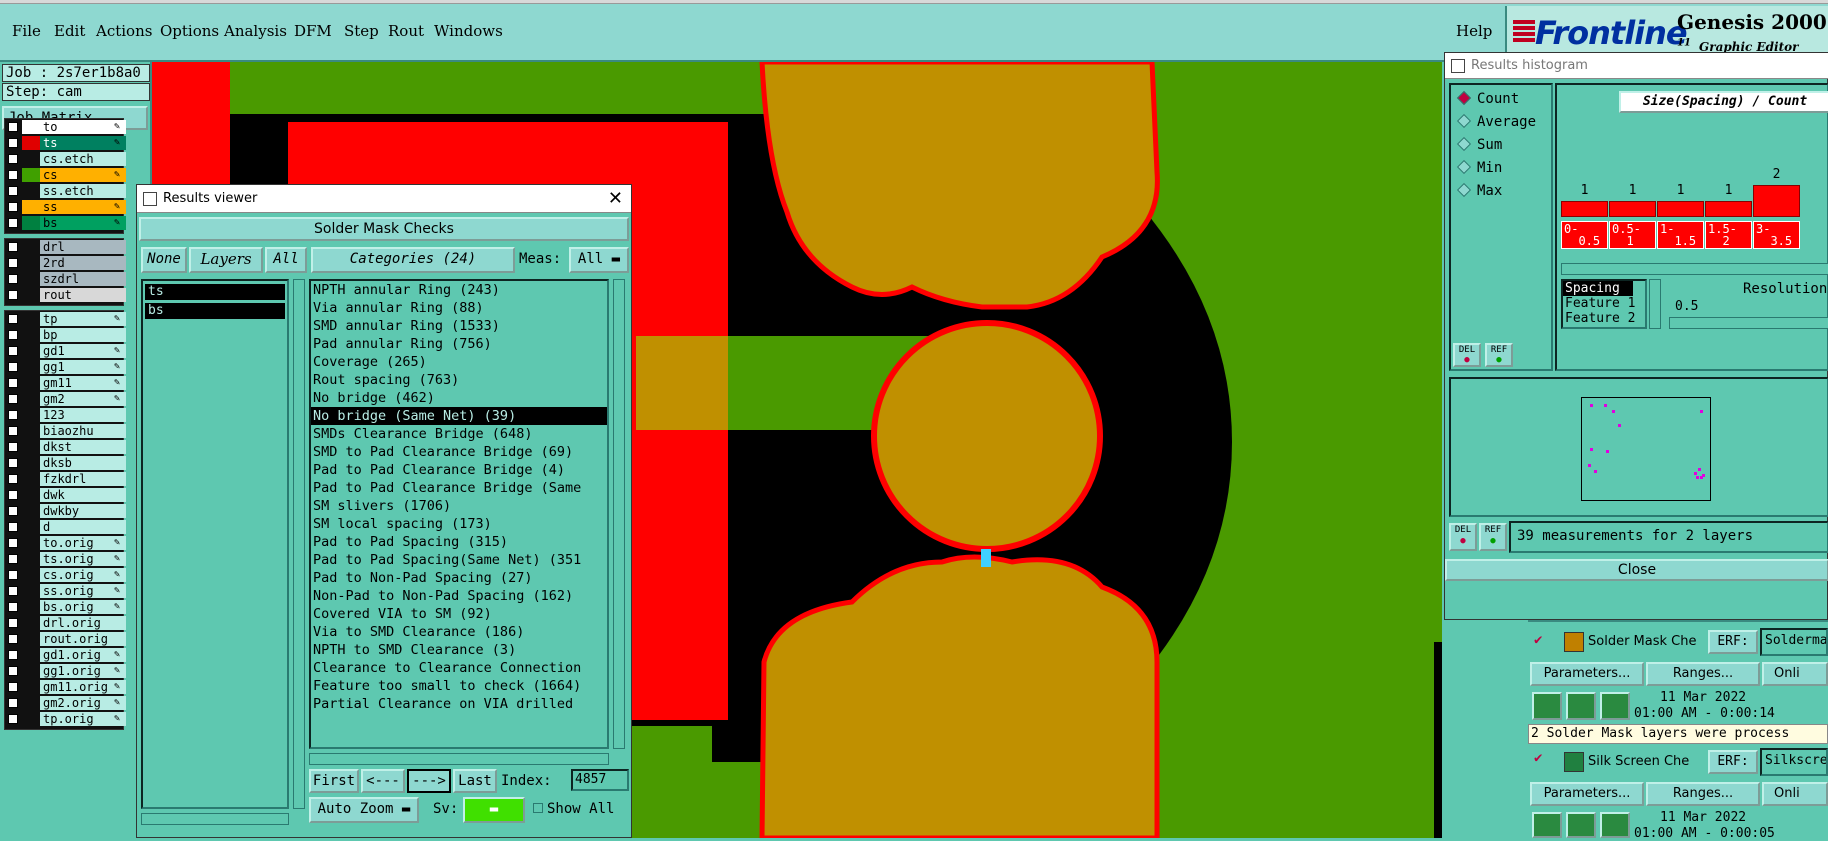  I want to click on mode-radio-min: Min, so click(1479, 168).